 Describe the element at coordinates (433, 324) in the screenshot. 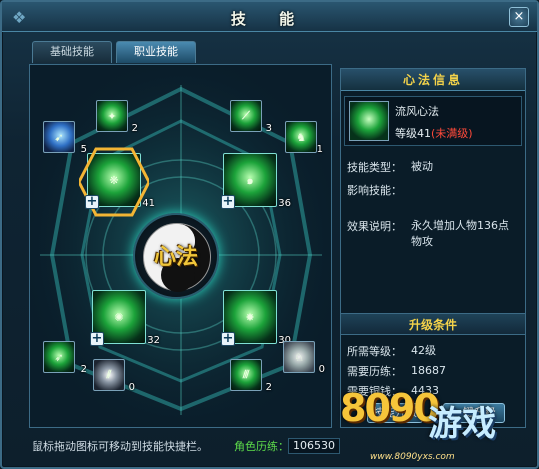

I see `upgrade-title: 升级条件` at that location.